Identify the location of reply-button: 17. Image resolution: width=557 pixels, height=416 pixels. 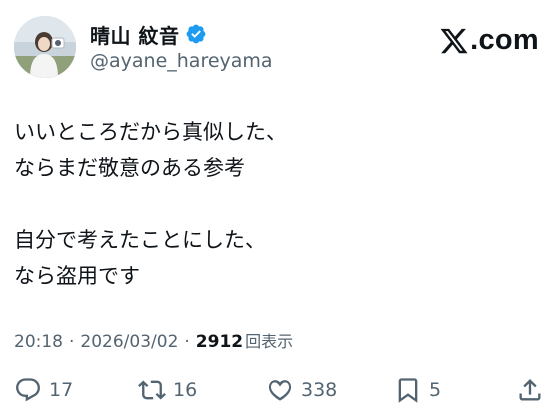
(43, 390).